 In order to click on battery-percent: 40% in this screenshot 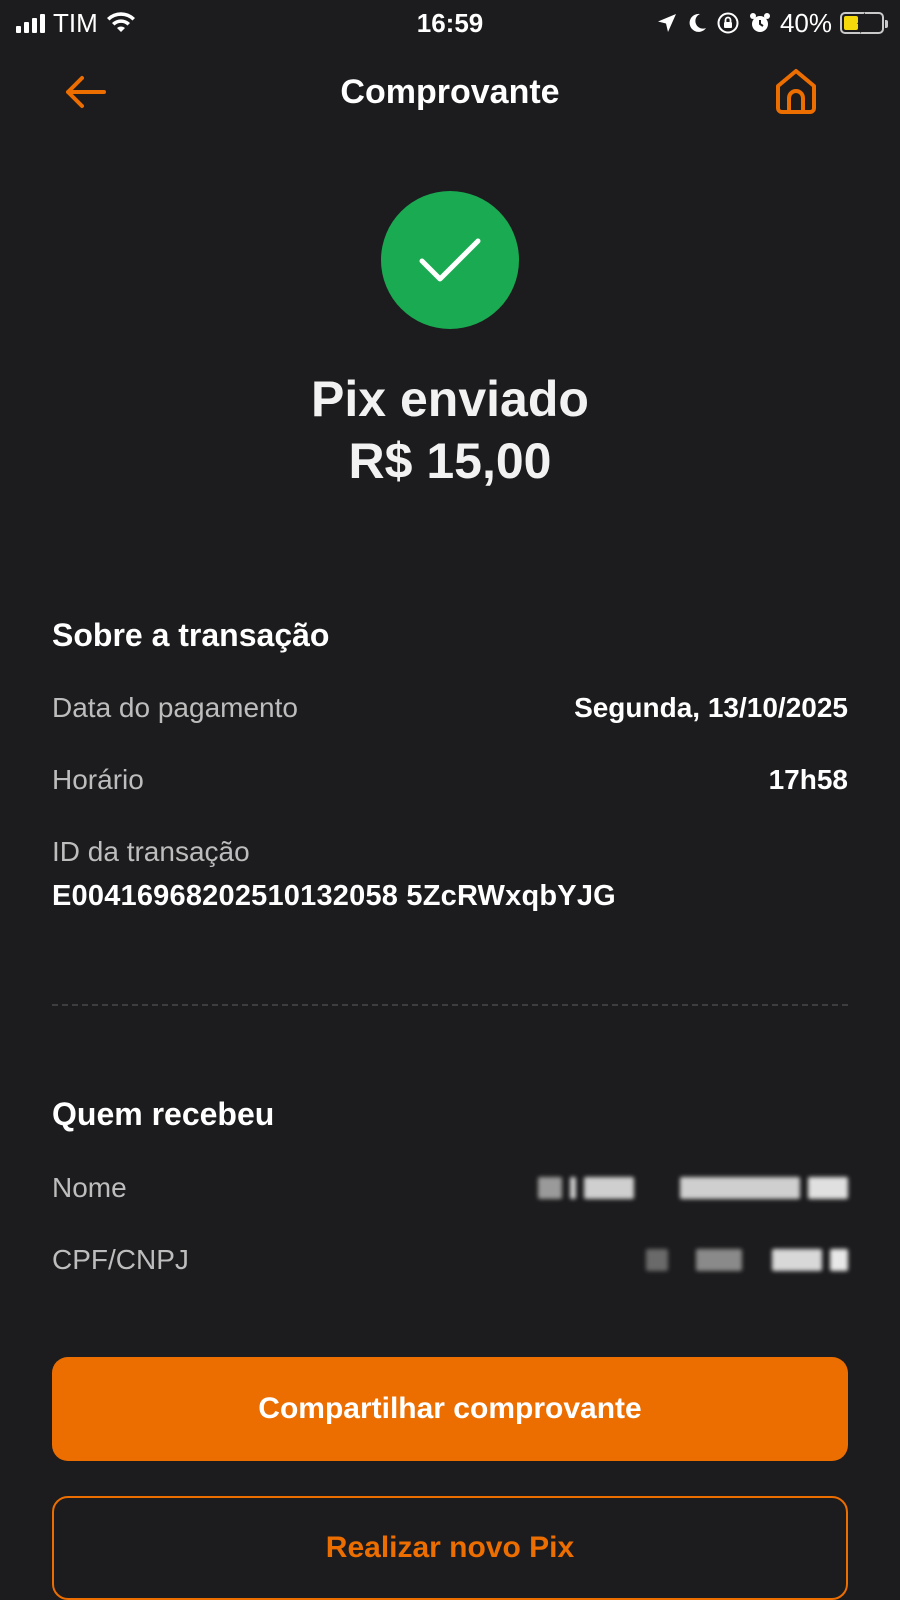, I will do `click(805, 22)`.